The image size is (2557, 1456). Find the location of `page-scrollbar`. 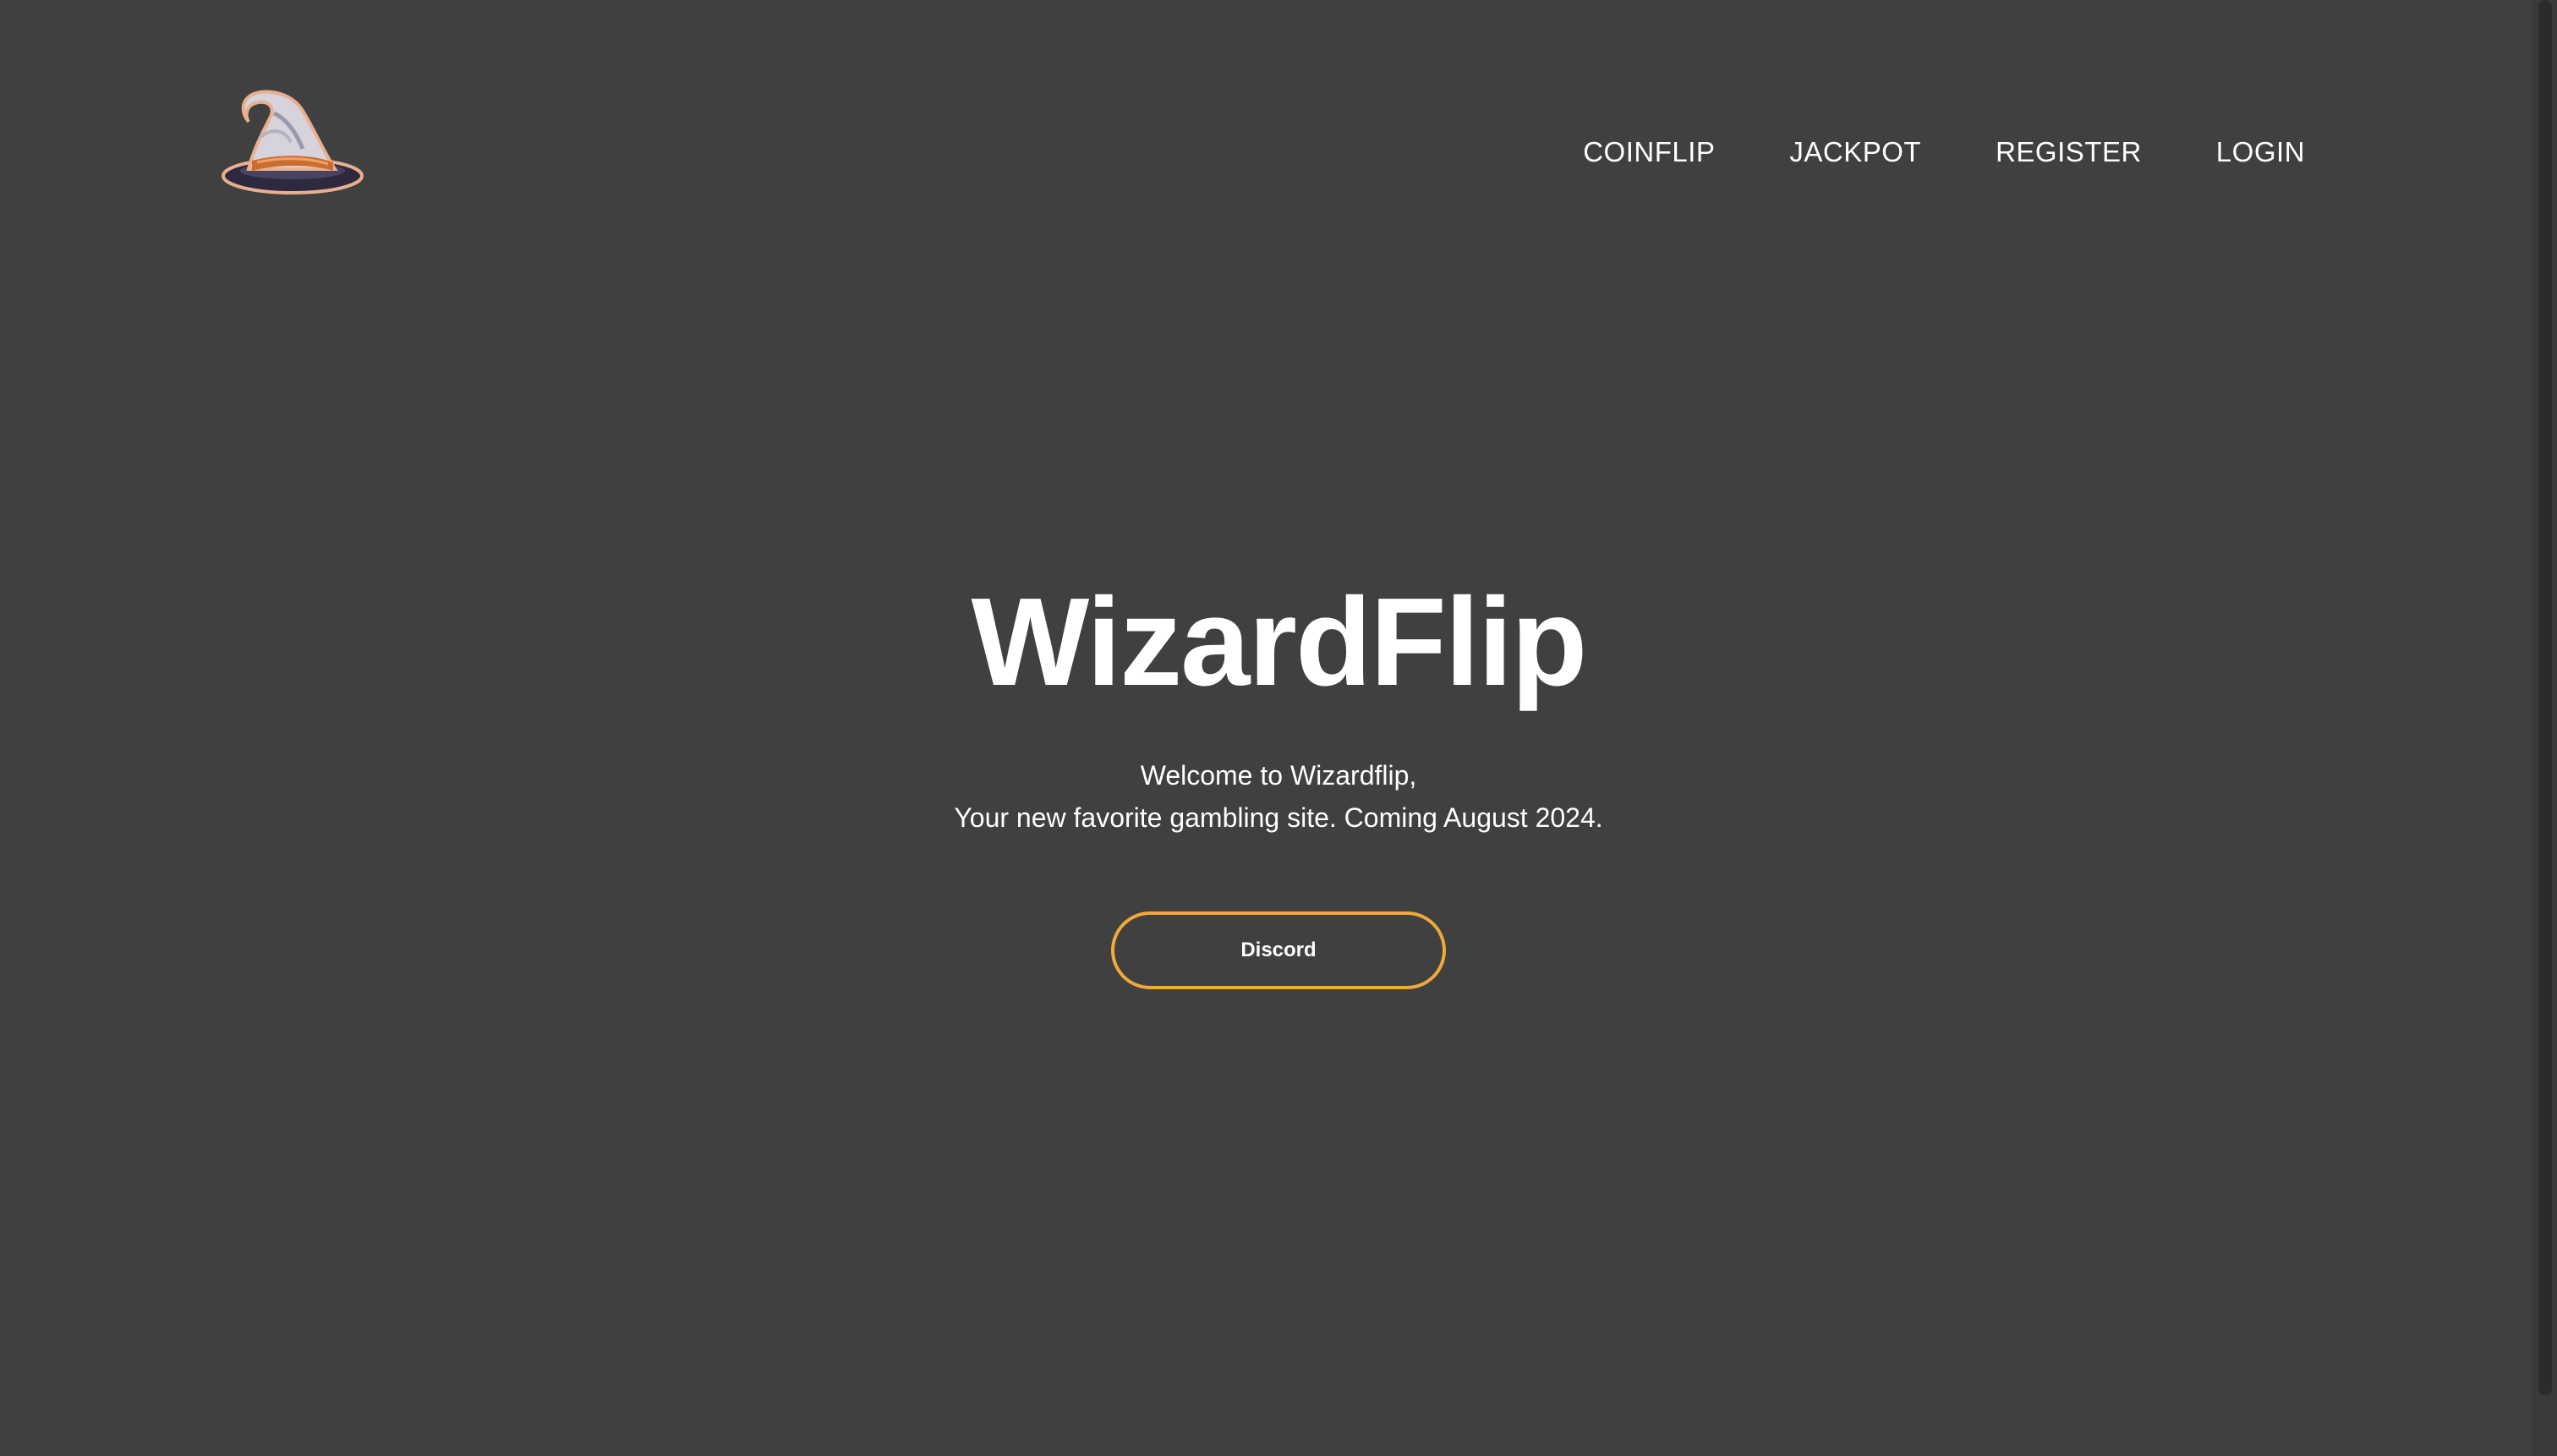

page-scrollbar is located at coordinates (2544, 728).